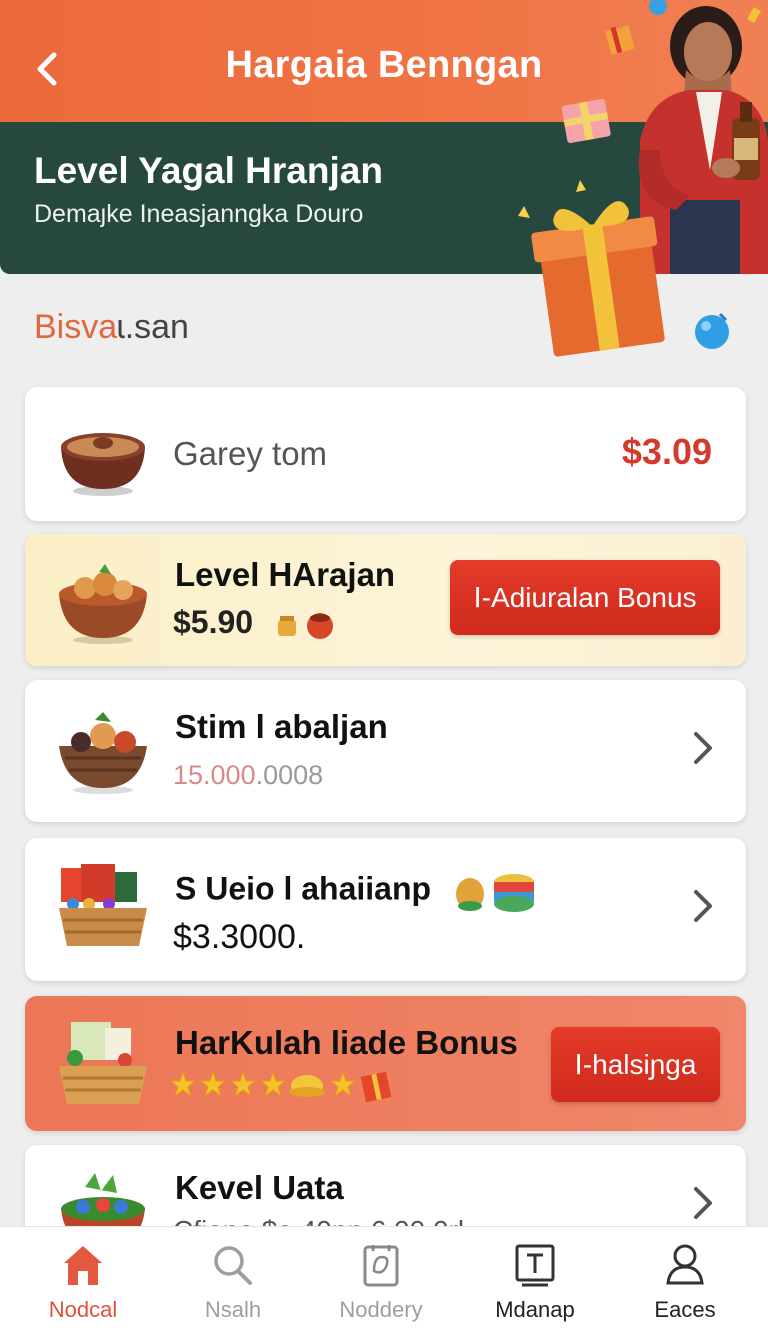  Describe the element at coordinates (643, 178) in the screenshot. I see `promo-illustration` at that location.